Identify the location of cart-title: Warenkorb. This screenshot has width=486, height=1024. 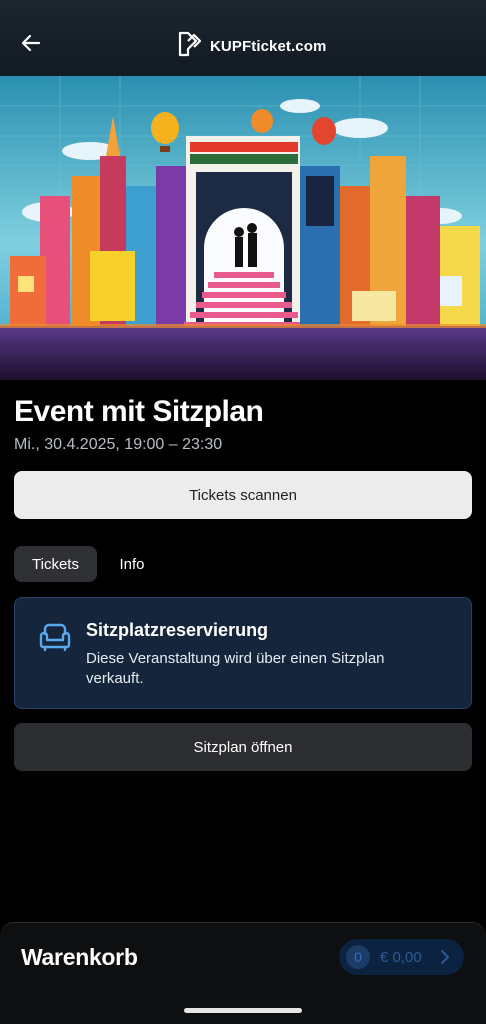
(79, 957).